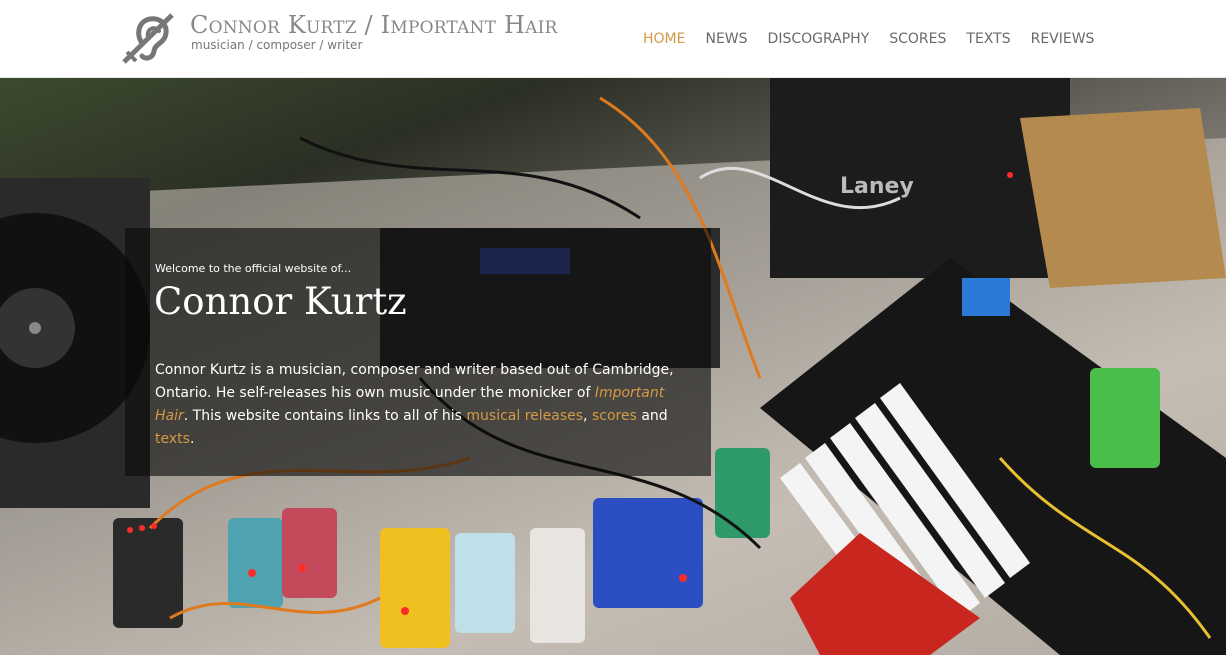 This screenshot has height=655, width=1226. Describe the element at coordinates (373, 25) in the screenshot. I see `site-title: Connor Kurtz / Important Hair` at that location.